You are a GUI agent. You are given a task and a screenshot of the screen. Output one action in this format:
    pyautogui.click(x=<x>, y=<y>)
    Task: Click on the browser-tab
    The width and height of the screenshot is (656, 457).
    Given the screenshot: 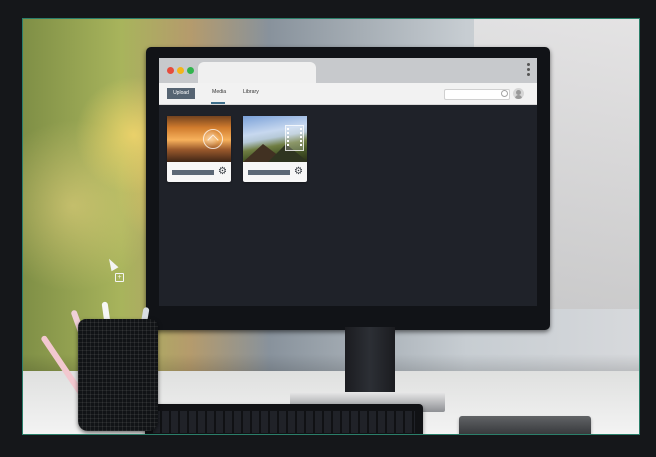 What is the action you would take?
    pyautogui.click(x=257, y=72)
    